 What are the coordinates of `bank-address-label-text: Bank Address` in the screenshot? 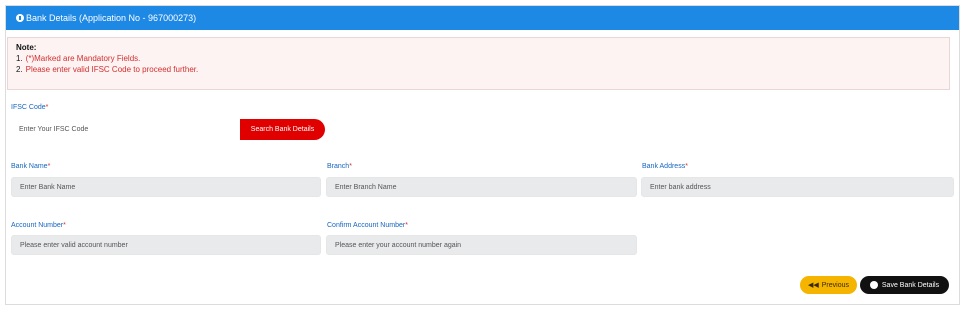 It's located at (664, 166).